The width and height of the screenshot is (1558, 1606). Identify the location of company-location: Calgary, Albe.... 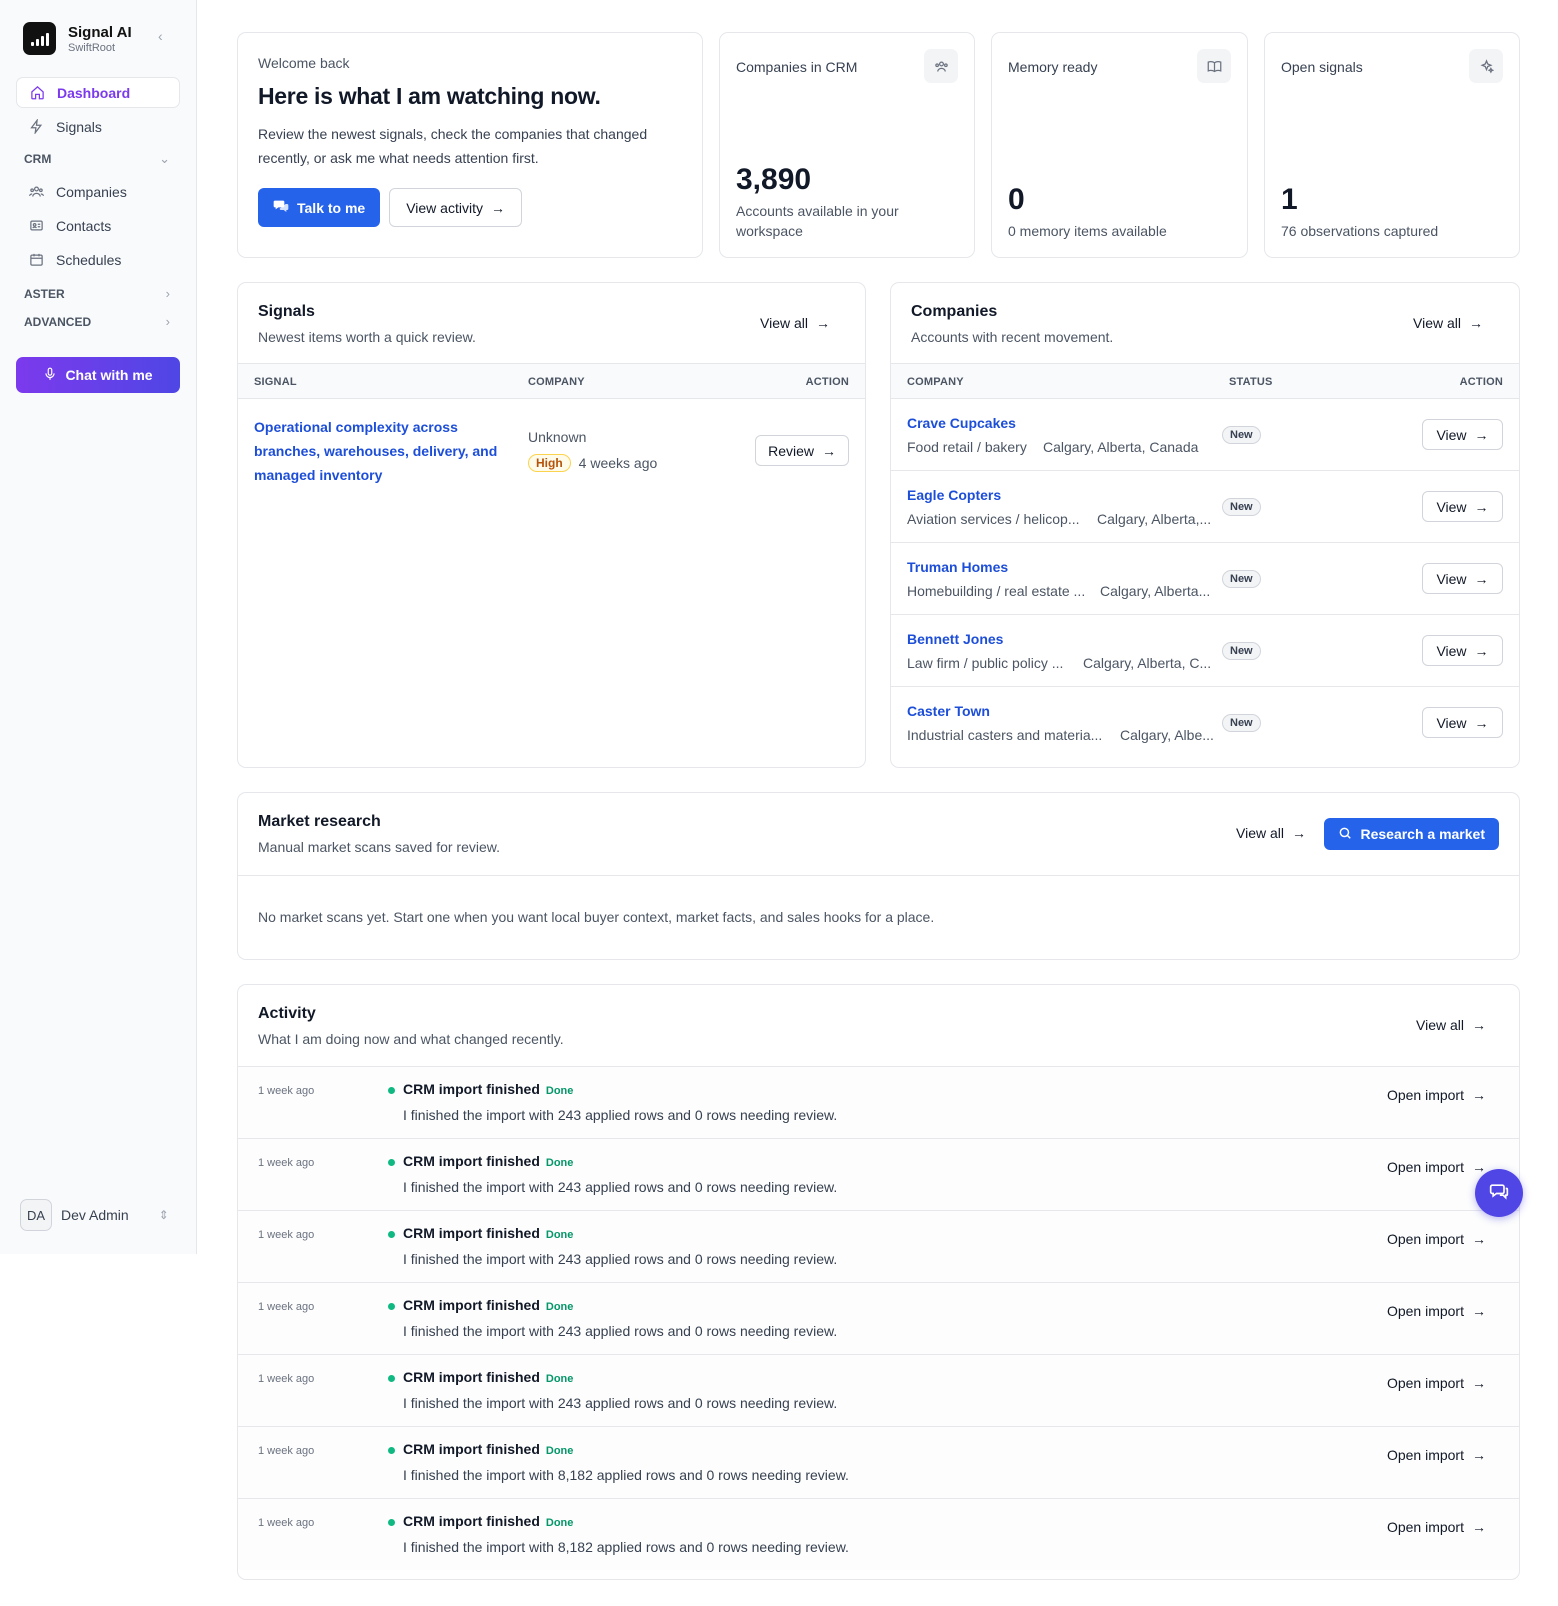
(1167, 735).